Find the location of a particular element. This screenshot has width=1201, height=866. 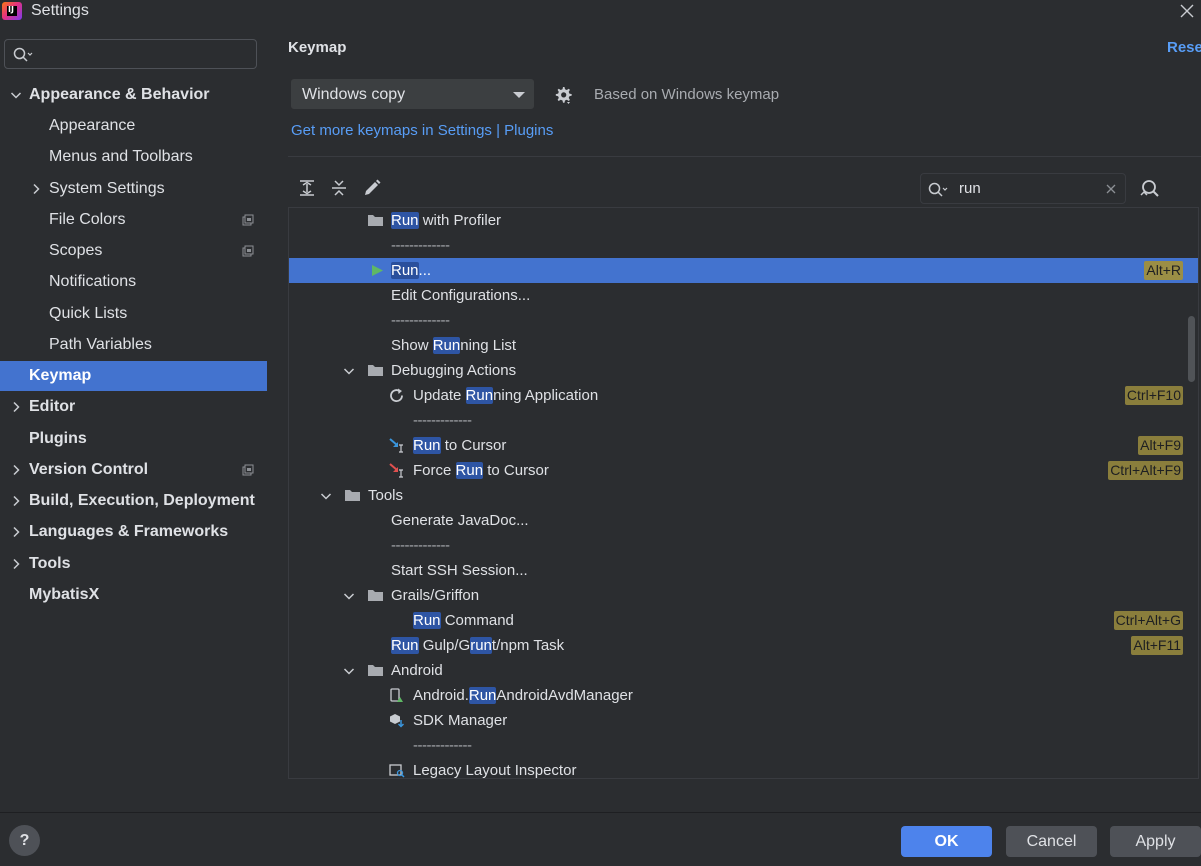

settings-search-field is located at coordinates (130, 54).